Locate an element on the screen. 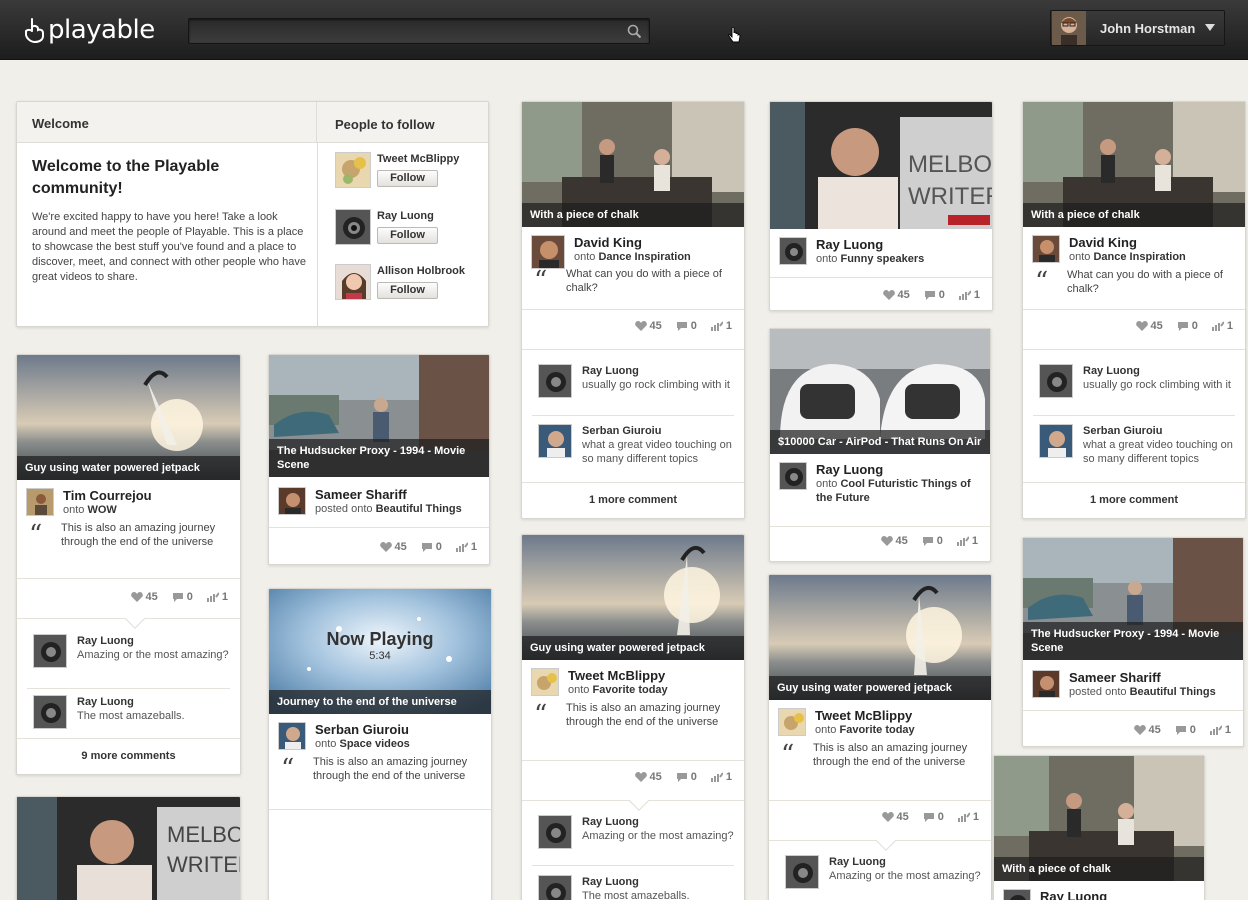 This screenshot has height=900, width=1248. search-icon is located at coordinates (634, 31).